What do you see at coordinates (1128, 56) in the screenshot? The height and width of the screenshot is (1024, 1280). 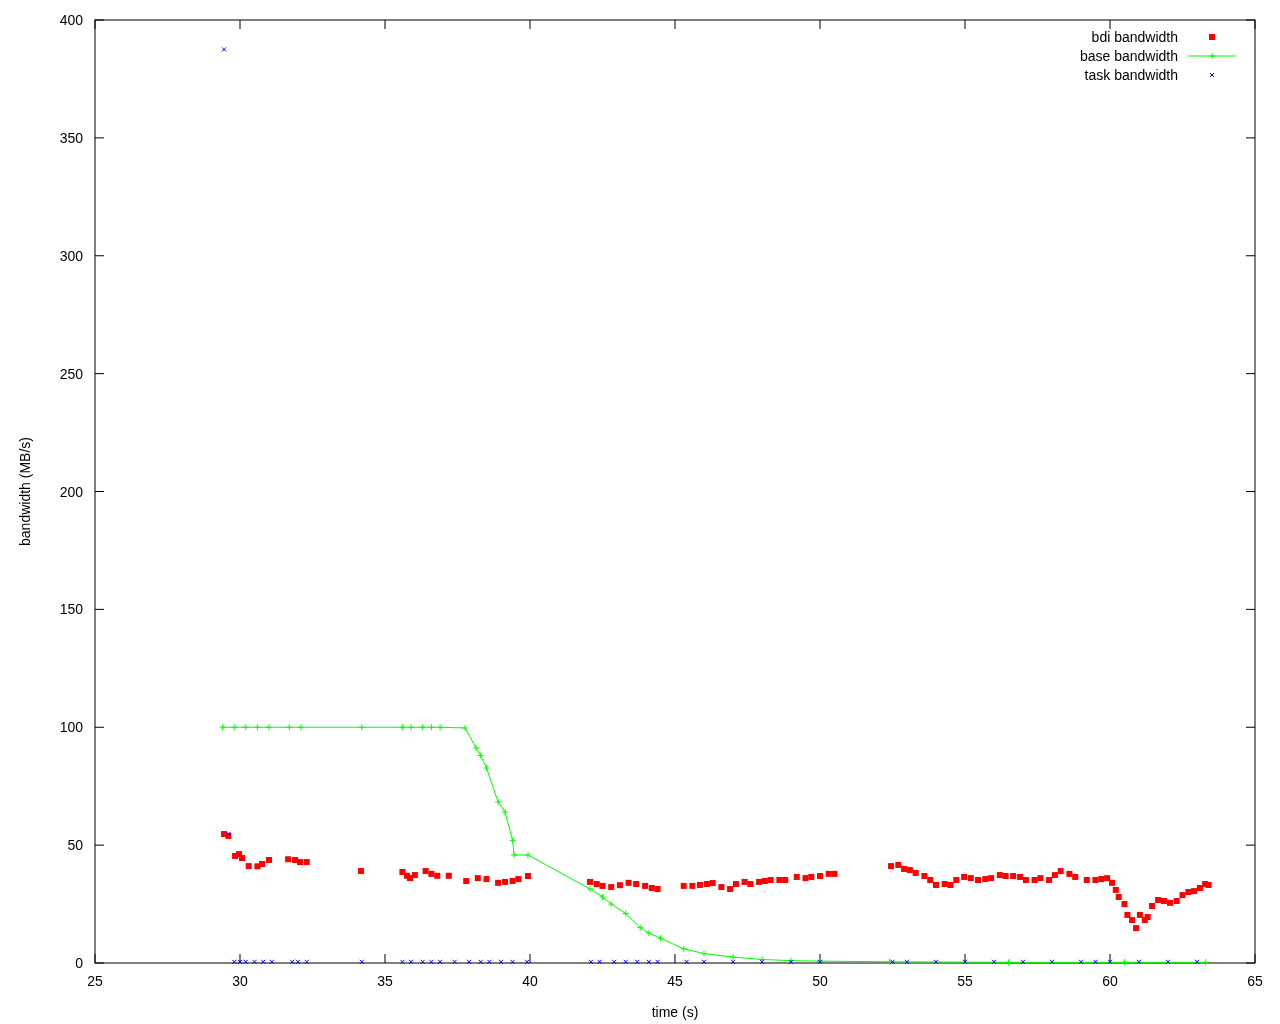 I see `legend-label: base bandwidth` at bounding box center [1128, 56].